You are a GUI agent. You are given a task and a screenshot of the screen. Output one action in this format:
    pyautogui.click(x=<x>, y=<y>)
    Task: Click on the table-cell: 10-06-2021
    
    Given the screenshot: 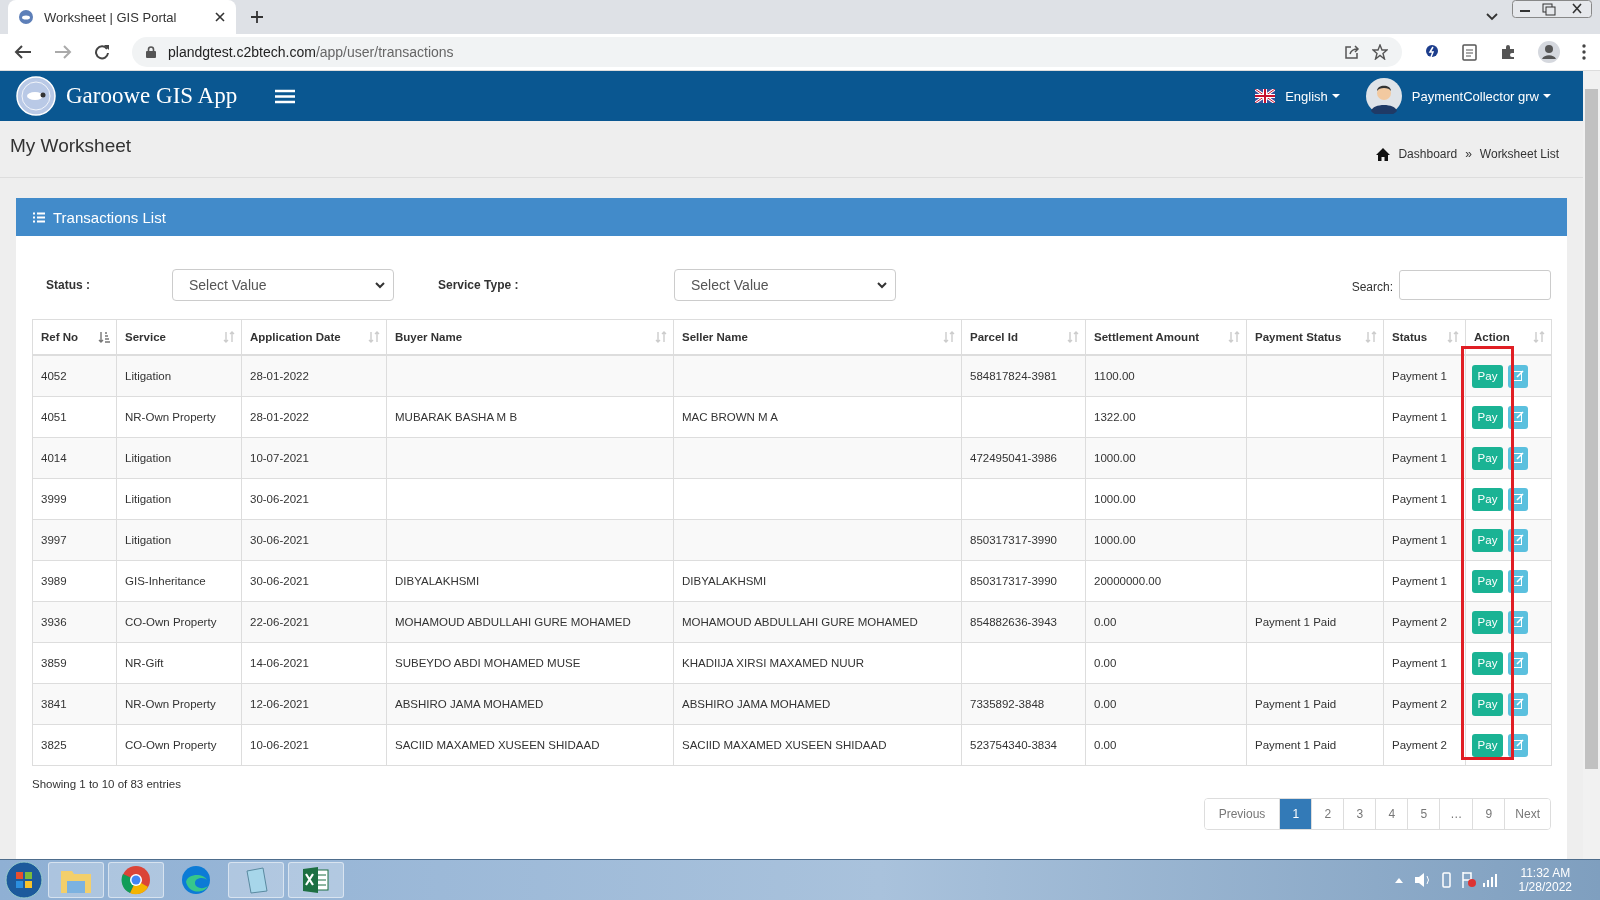 What is the action you would take?
    pyautogui.click(x=279, y=745)
    